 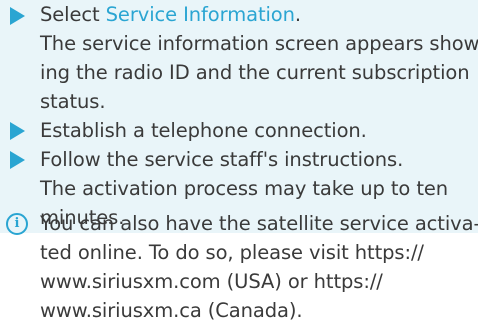 What do you see at coordinates (73, 14) in the screenshot?
I see `step-1-prefix: Select` at bounding box center [73, 14].